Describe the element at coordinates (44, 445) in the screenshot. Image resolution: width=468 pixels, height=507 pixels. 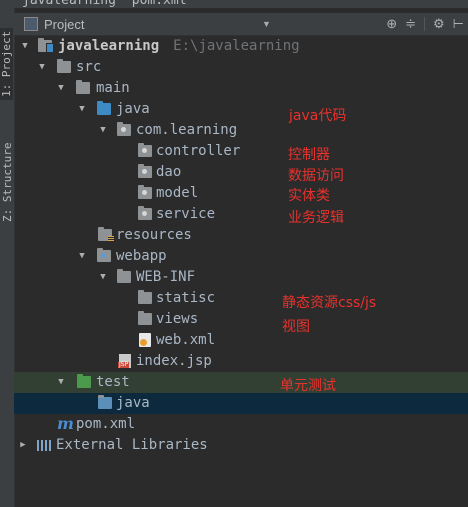
I see `library-icon` at that location.